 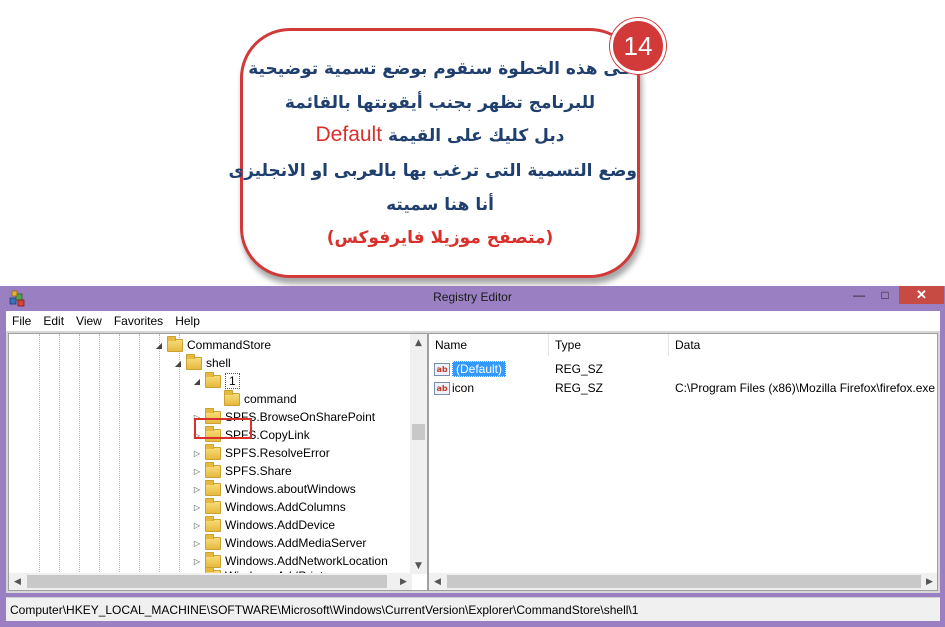 I want to click on window-title: Registry Editor, so click(x=472, y=297).